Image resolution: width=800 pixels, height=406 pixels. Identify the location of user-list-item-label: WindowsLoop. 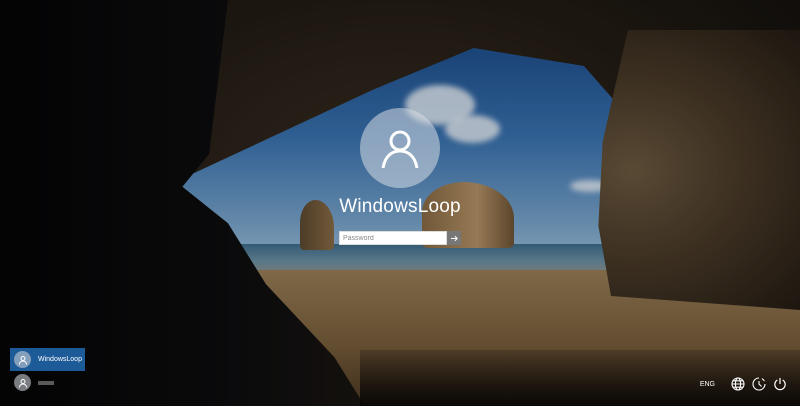
(60, 359).